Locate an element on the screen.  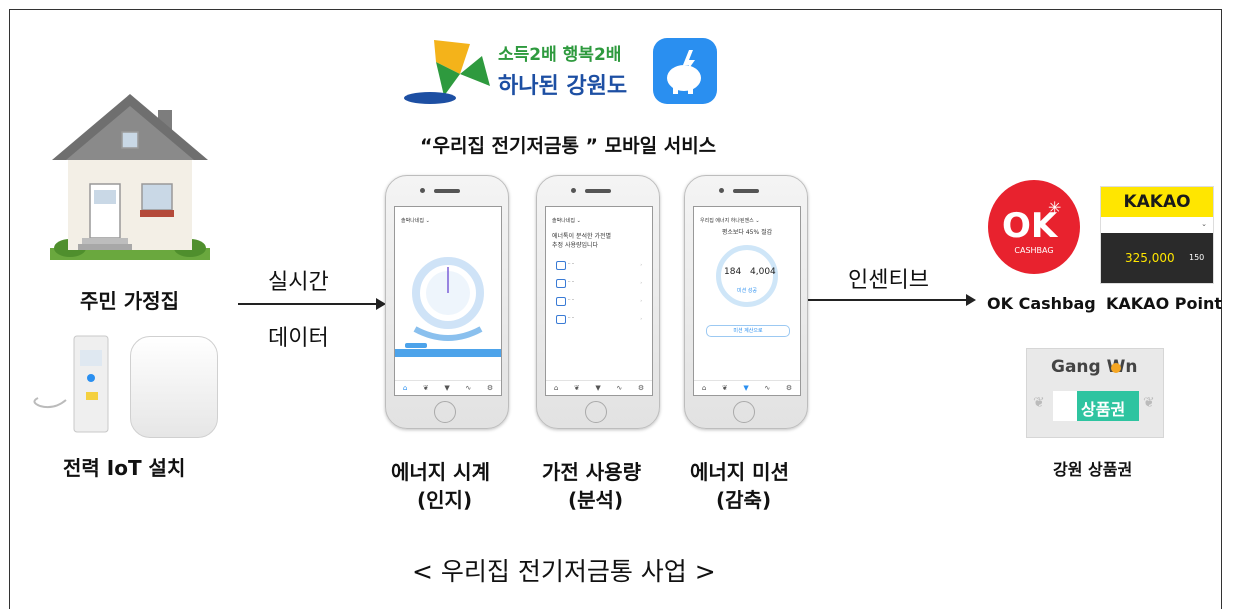
phone-screen: 솔박나네집 ⌄ ⌂ ❦ ▼ ∿ ⚙ is located at coordinates (448, 301).